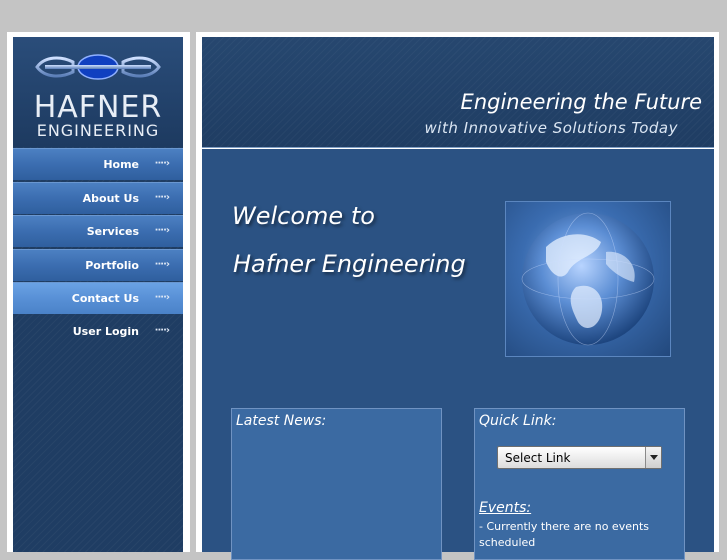  Describe the element at coordinates (538, 458) in the screenshot. I see `select-value: Select Link` at that location.